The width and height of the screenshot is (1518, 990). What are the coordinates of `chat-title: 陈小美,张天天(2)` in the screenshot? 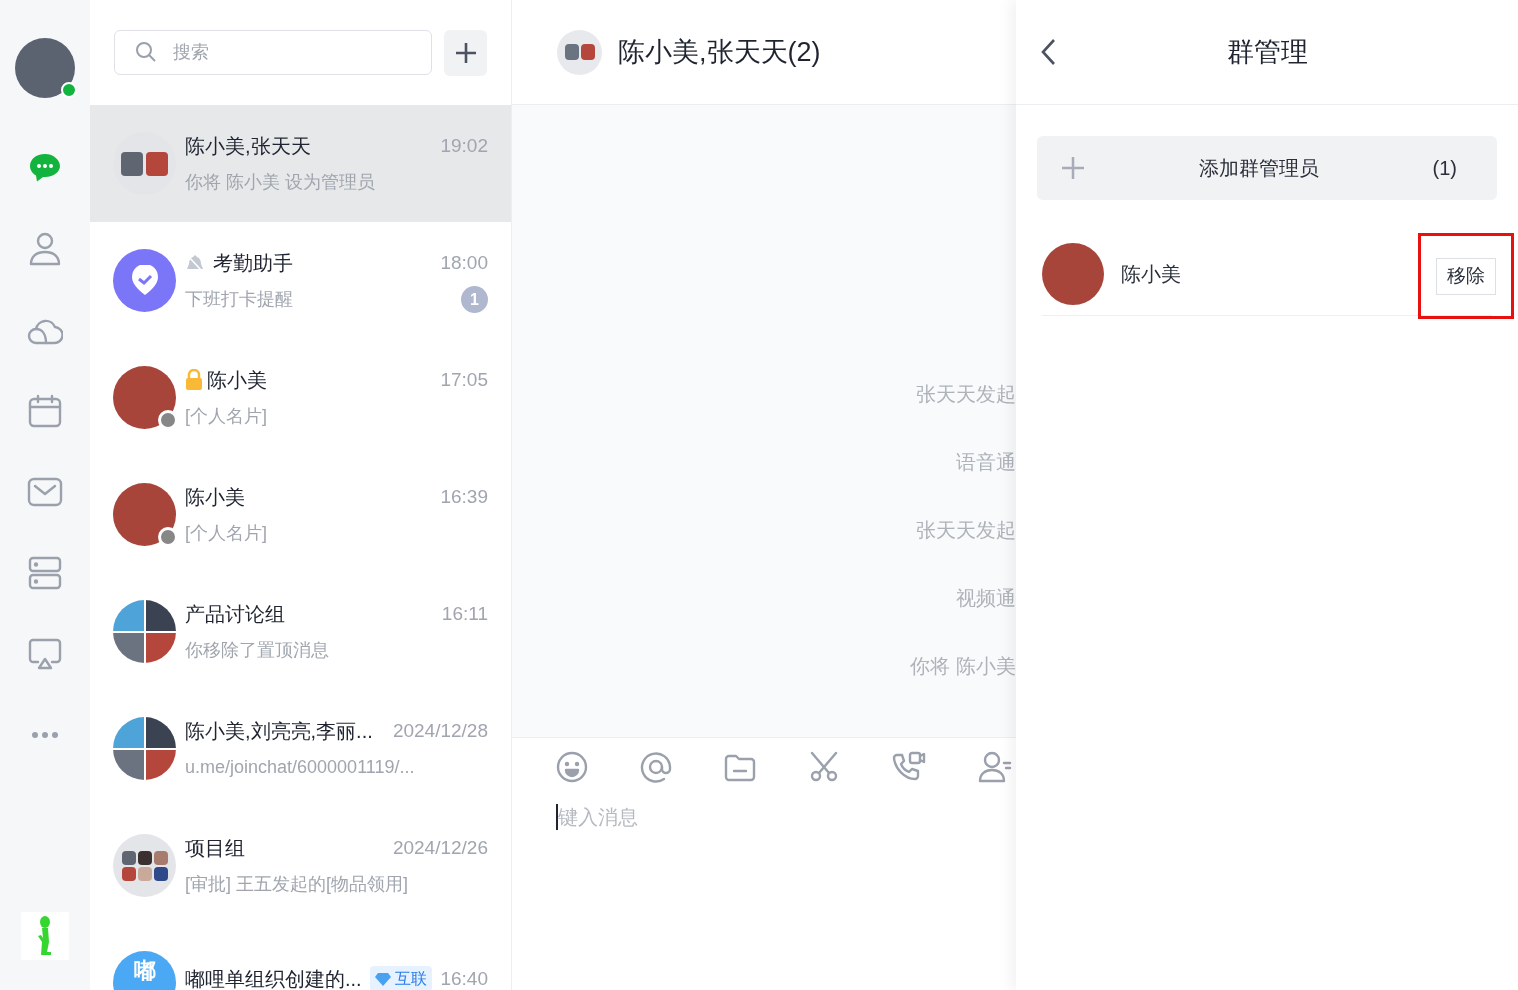 It's located at (719, 52).